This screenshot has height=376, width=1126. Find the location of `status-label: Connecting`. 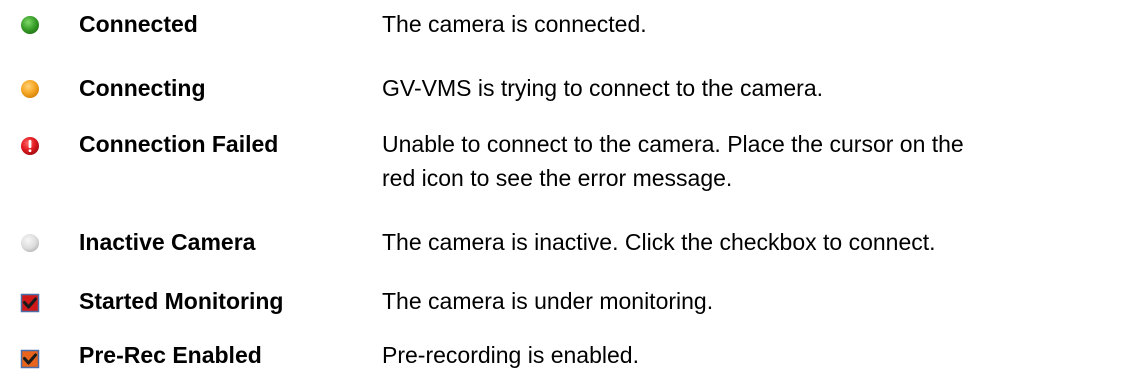

status-label: Connecting is located at coordinates (142, 88).